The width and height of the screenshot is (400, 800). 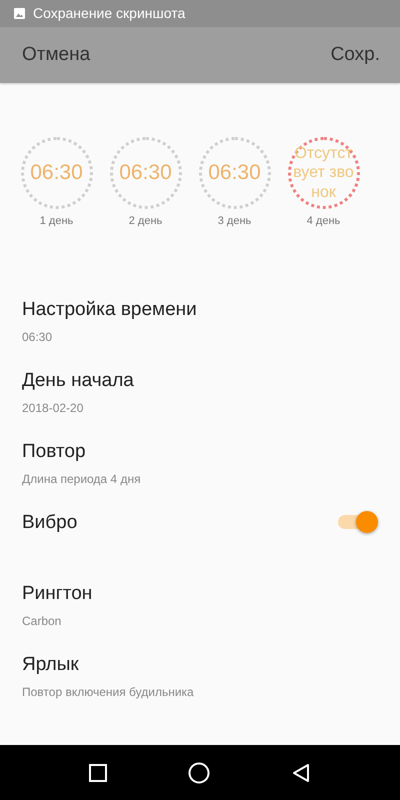 What do you see at coordinates (97, 773) in the screenshot?
I see `recent-apps-icon` at bounding box center [97, 773].